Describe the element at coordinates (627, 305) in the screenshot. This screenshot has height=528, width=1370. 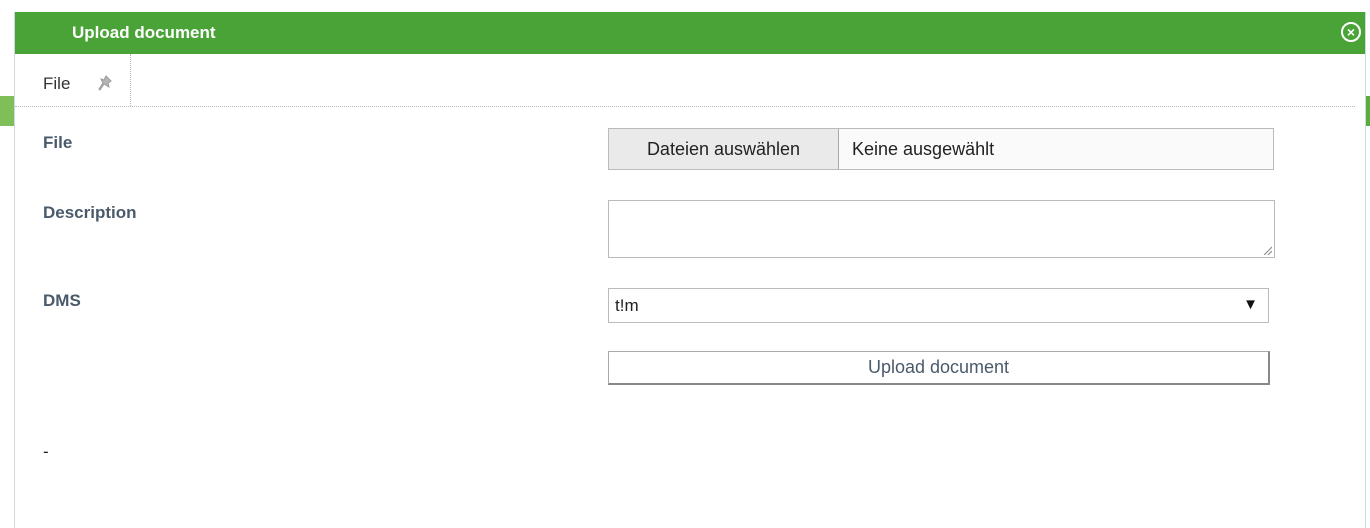
I see `dms-selected-value: t!m` at that location.